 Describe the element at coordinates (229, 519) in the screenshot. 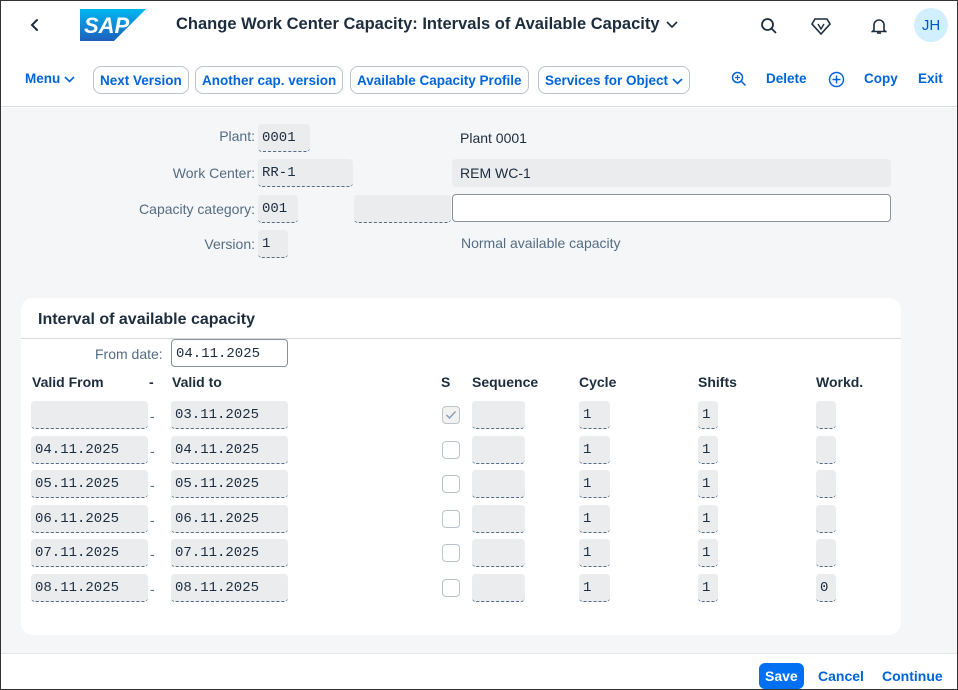

I see `valid-to-field: 06.11.2025` at that location.